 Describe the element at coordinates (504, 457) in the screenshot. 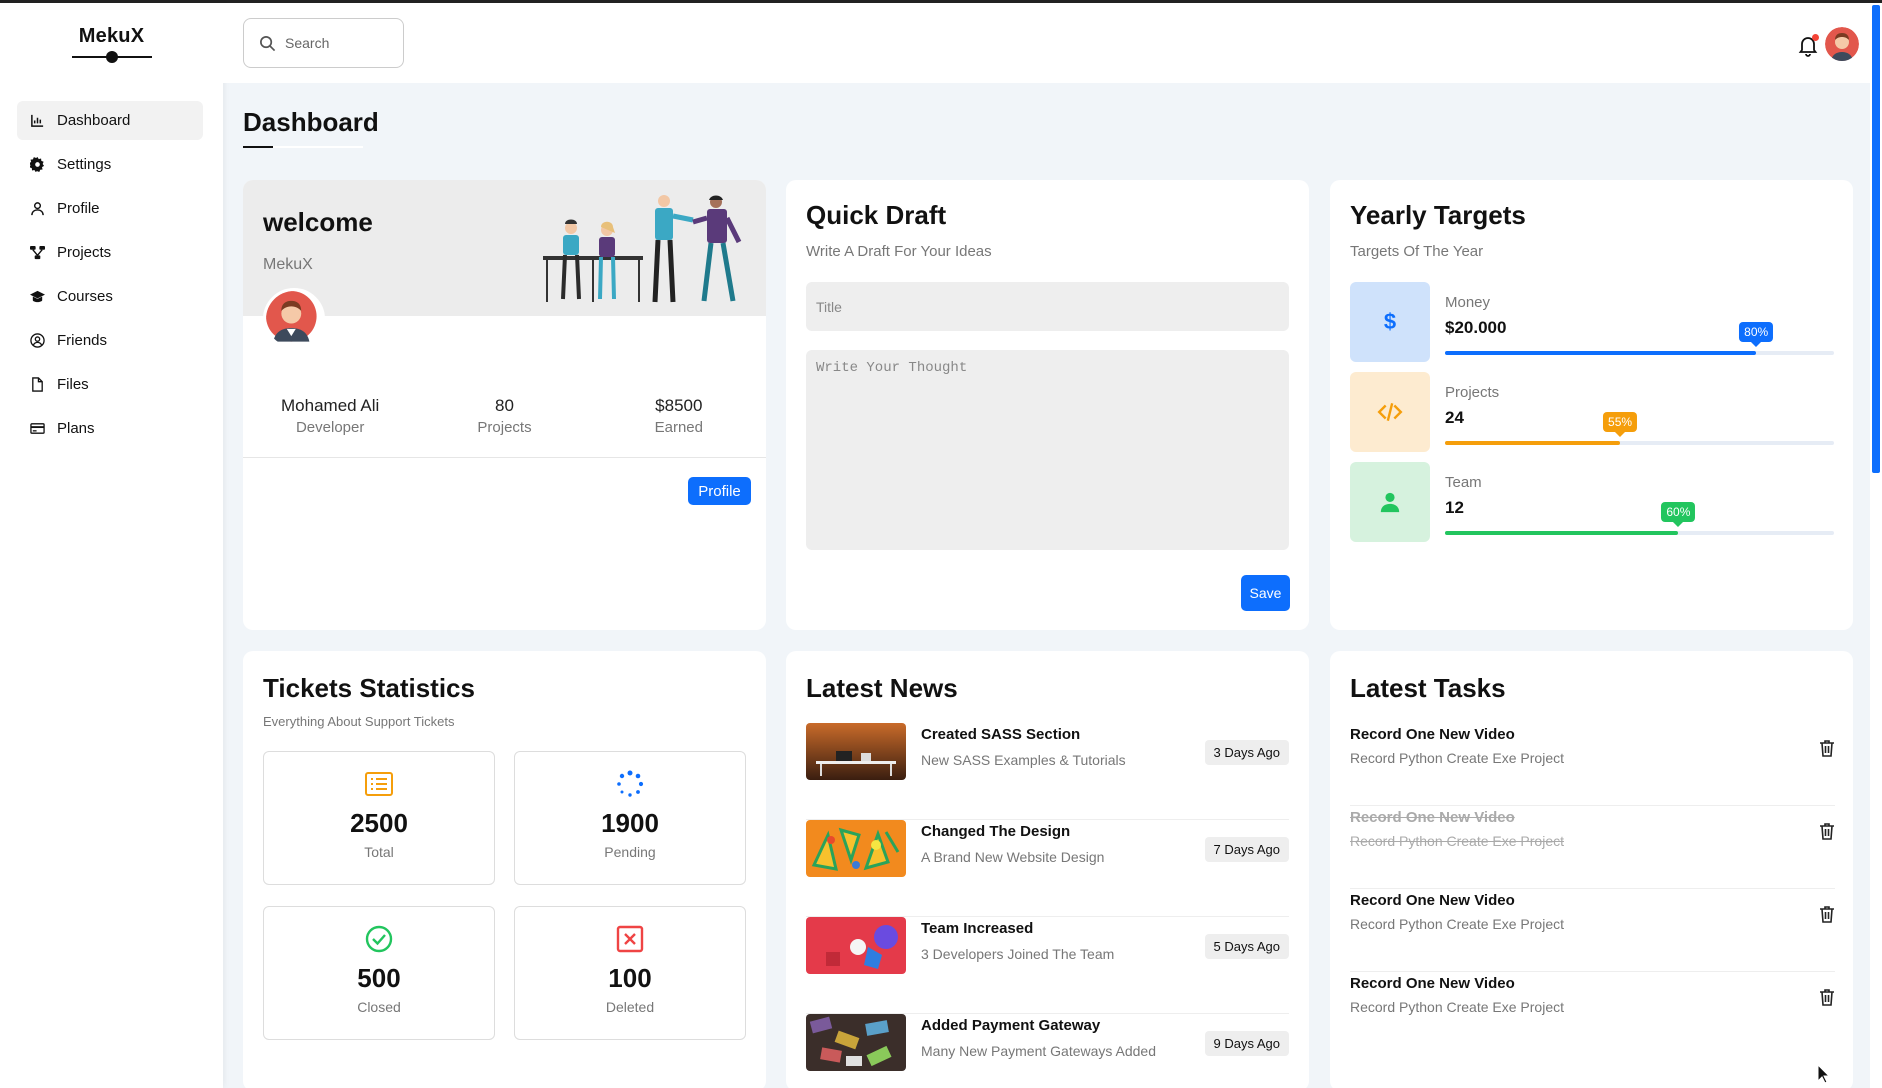

I see `divider` at that location.